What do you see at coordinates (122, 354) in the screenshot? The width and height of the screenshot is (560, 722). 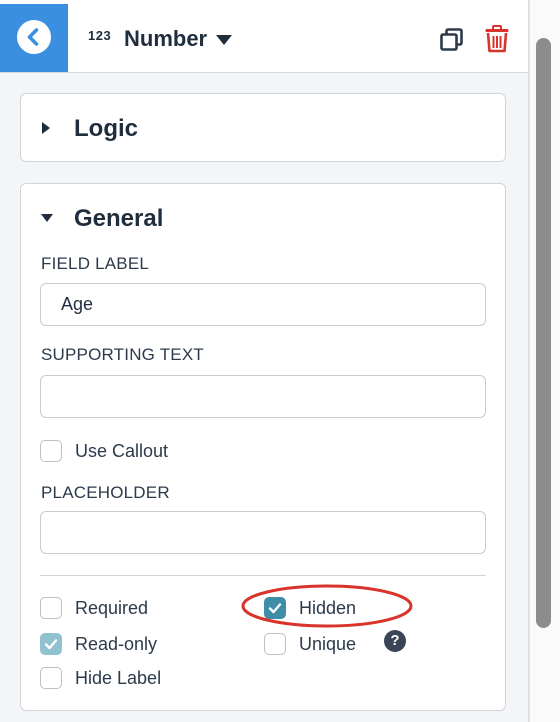 I see `supporting-text-heading: SUPPORTING TEXT` at bounding box center [122, 354].